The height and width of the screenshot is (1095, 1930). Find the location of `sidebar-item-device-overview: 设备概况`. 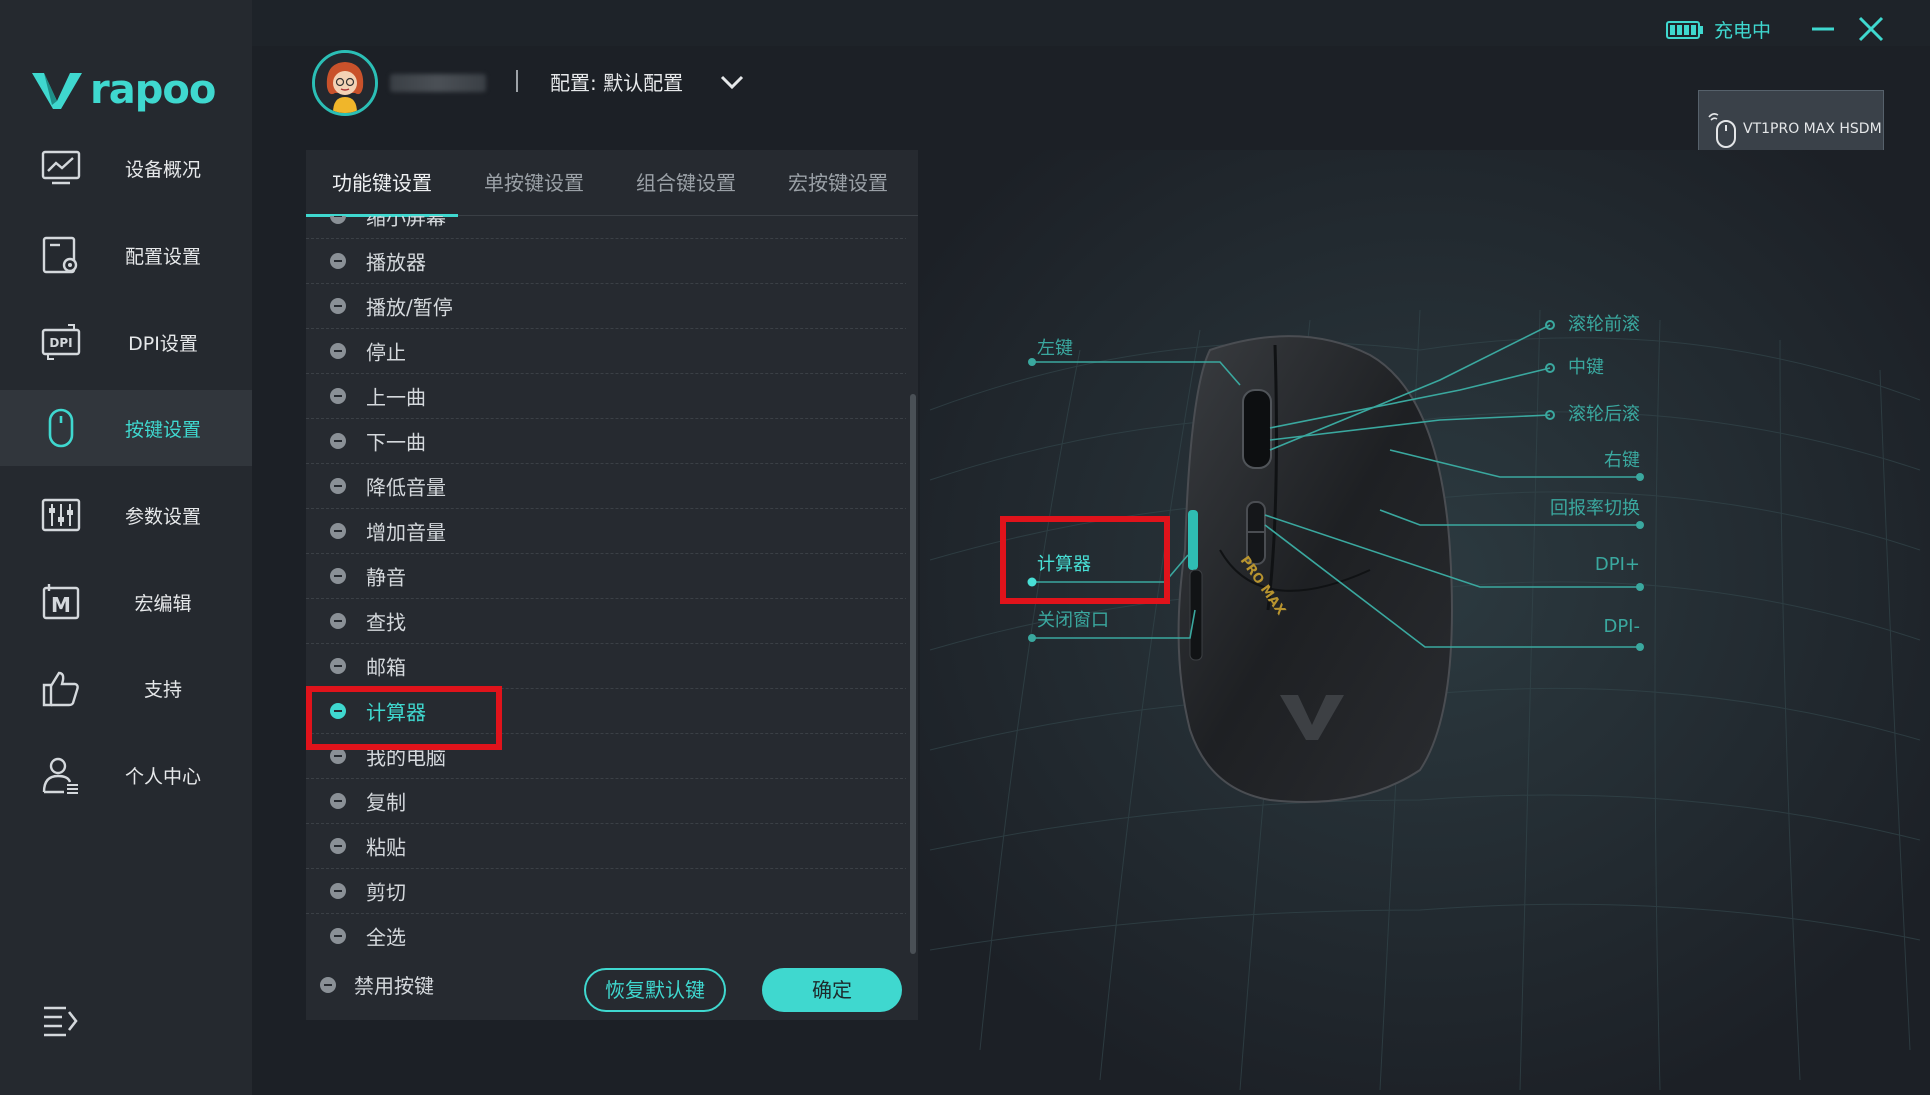

sidebar-item-device-overview: 设备概况 is located at coordinates (126, 168).